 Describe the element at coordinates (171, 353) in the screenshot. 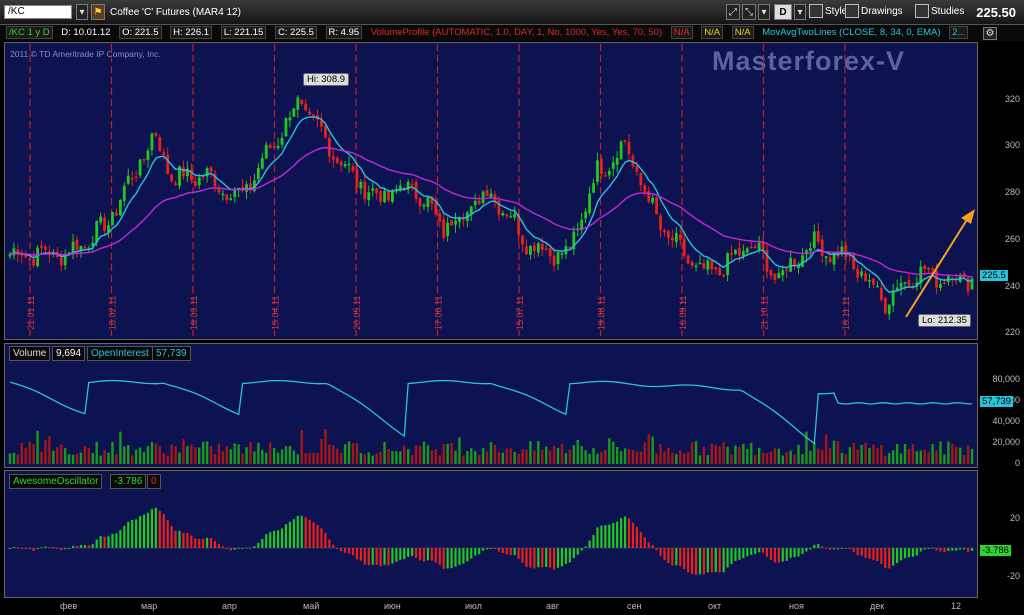

I see `open-interest-value: 57,739` at that location.